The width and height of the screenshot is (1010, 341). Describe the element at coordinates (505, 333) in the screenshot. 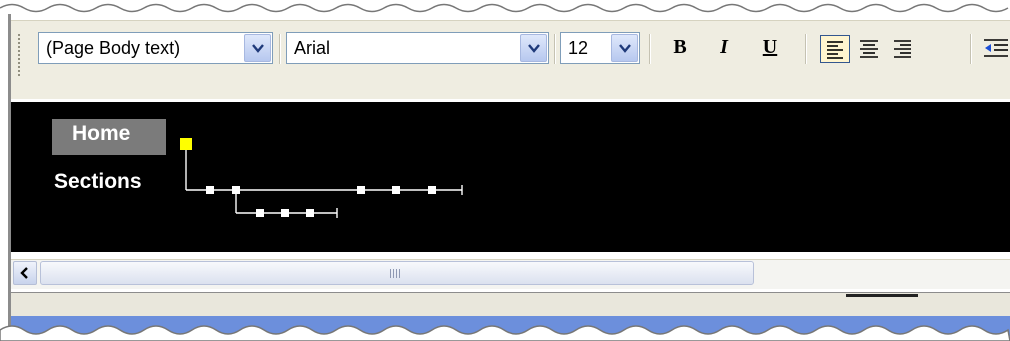

I see `torn-edge-bottom` at that location.